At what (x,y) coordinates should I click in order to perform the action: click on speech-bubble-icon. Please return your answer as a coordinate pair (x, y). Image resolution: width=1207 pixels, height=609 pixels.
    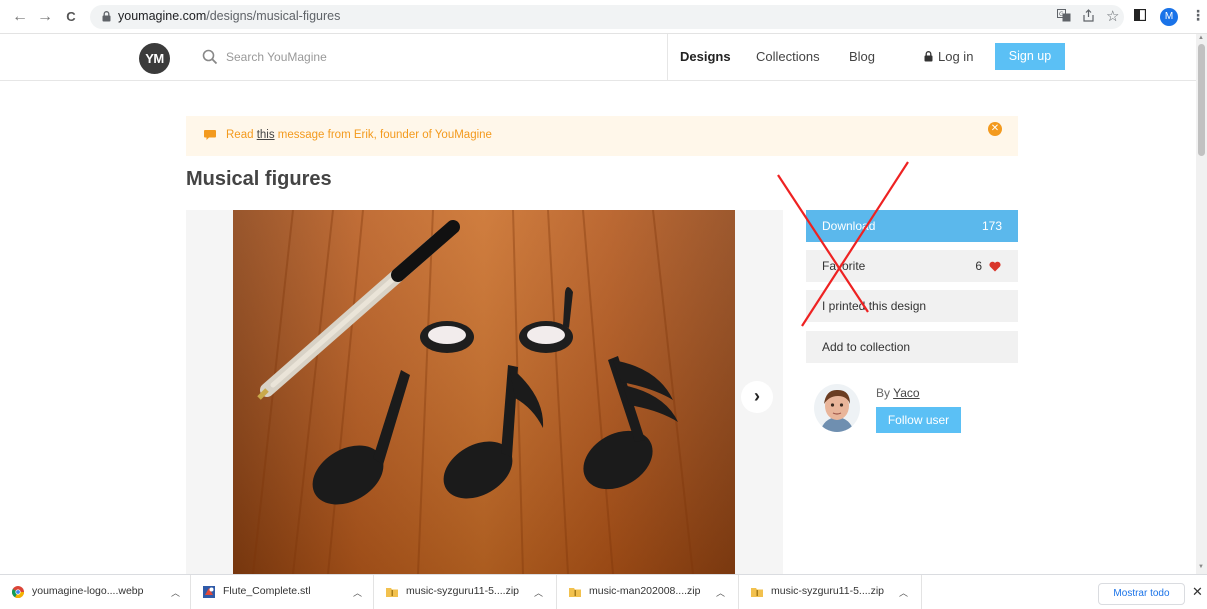
    Looking at the image, I should click on (210, 135).